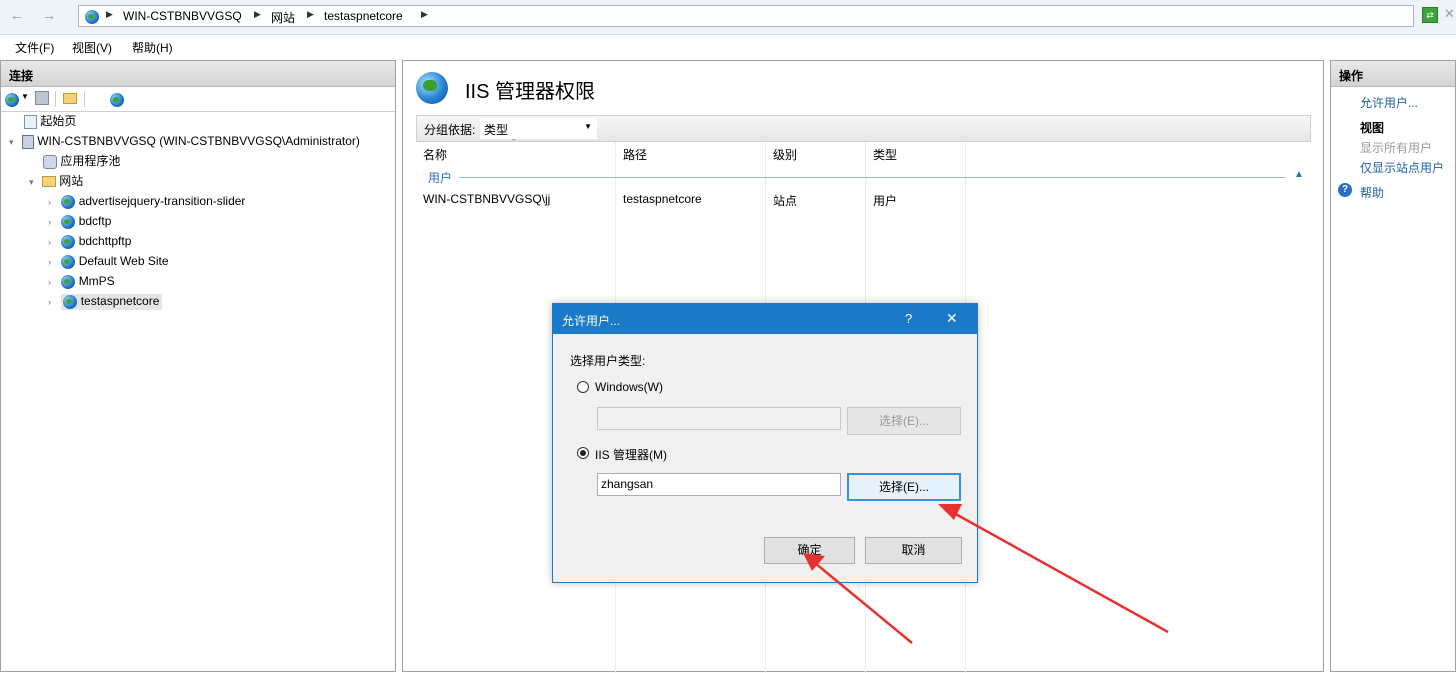 This screenshot has width=1456, height=673. I want to click on arrow-to-select-button, so click(1053, 569).